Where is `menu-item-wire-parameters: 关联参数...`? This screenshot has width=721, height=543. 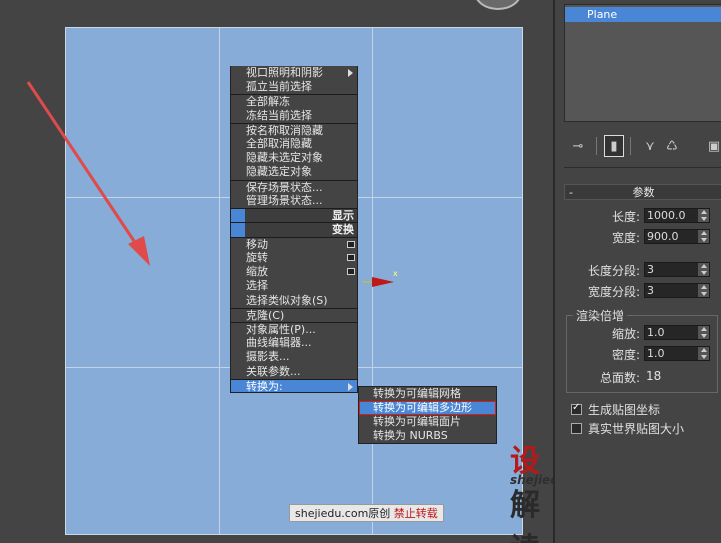
menu-item-wire-parameters: 关联参数... is located at coordinates (294, 371).